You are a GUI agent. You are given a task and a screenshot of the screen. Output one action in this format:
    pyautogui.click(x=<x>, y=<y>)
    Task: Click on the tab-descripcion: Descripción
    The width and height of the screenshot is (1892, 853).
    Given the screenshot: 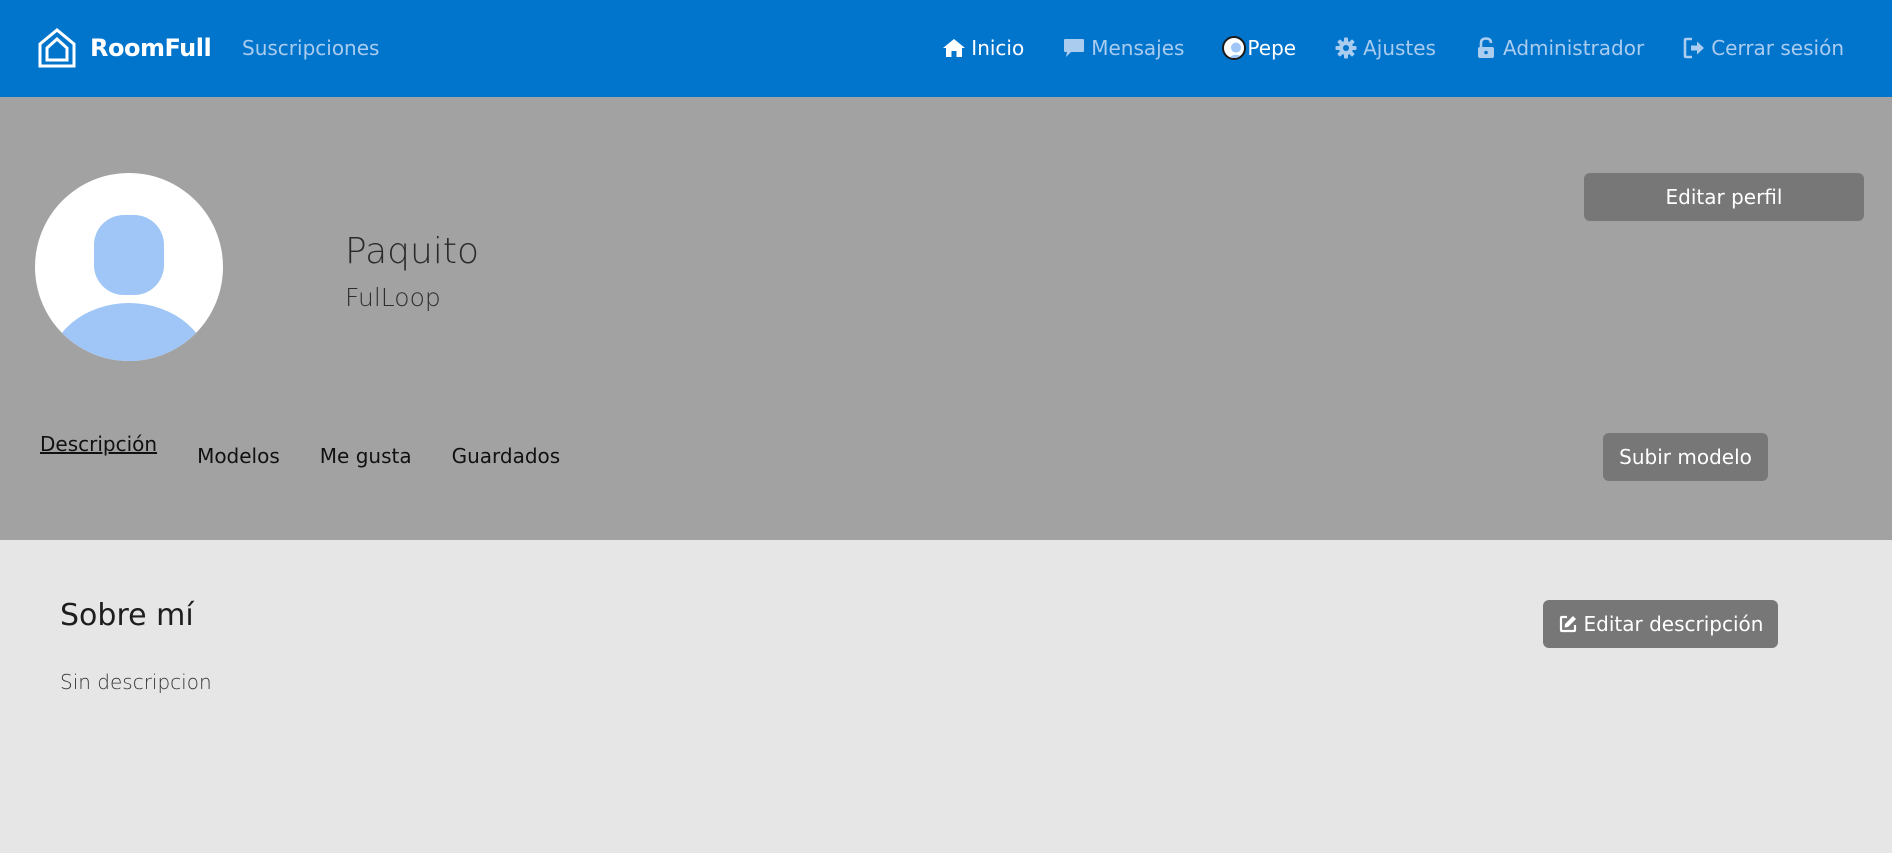 What is the action you would take?
    pyautogui.click(x=98, y=444)
    